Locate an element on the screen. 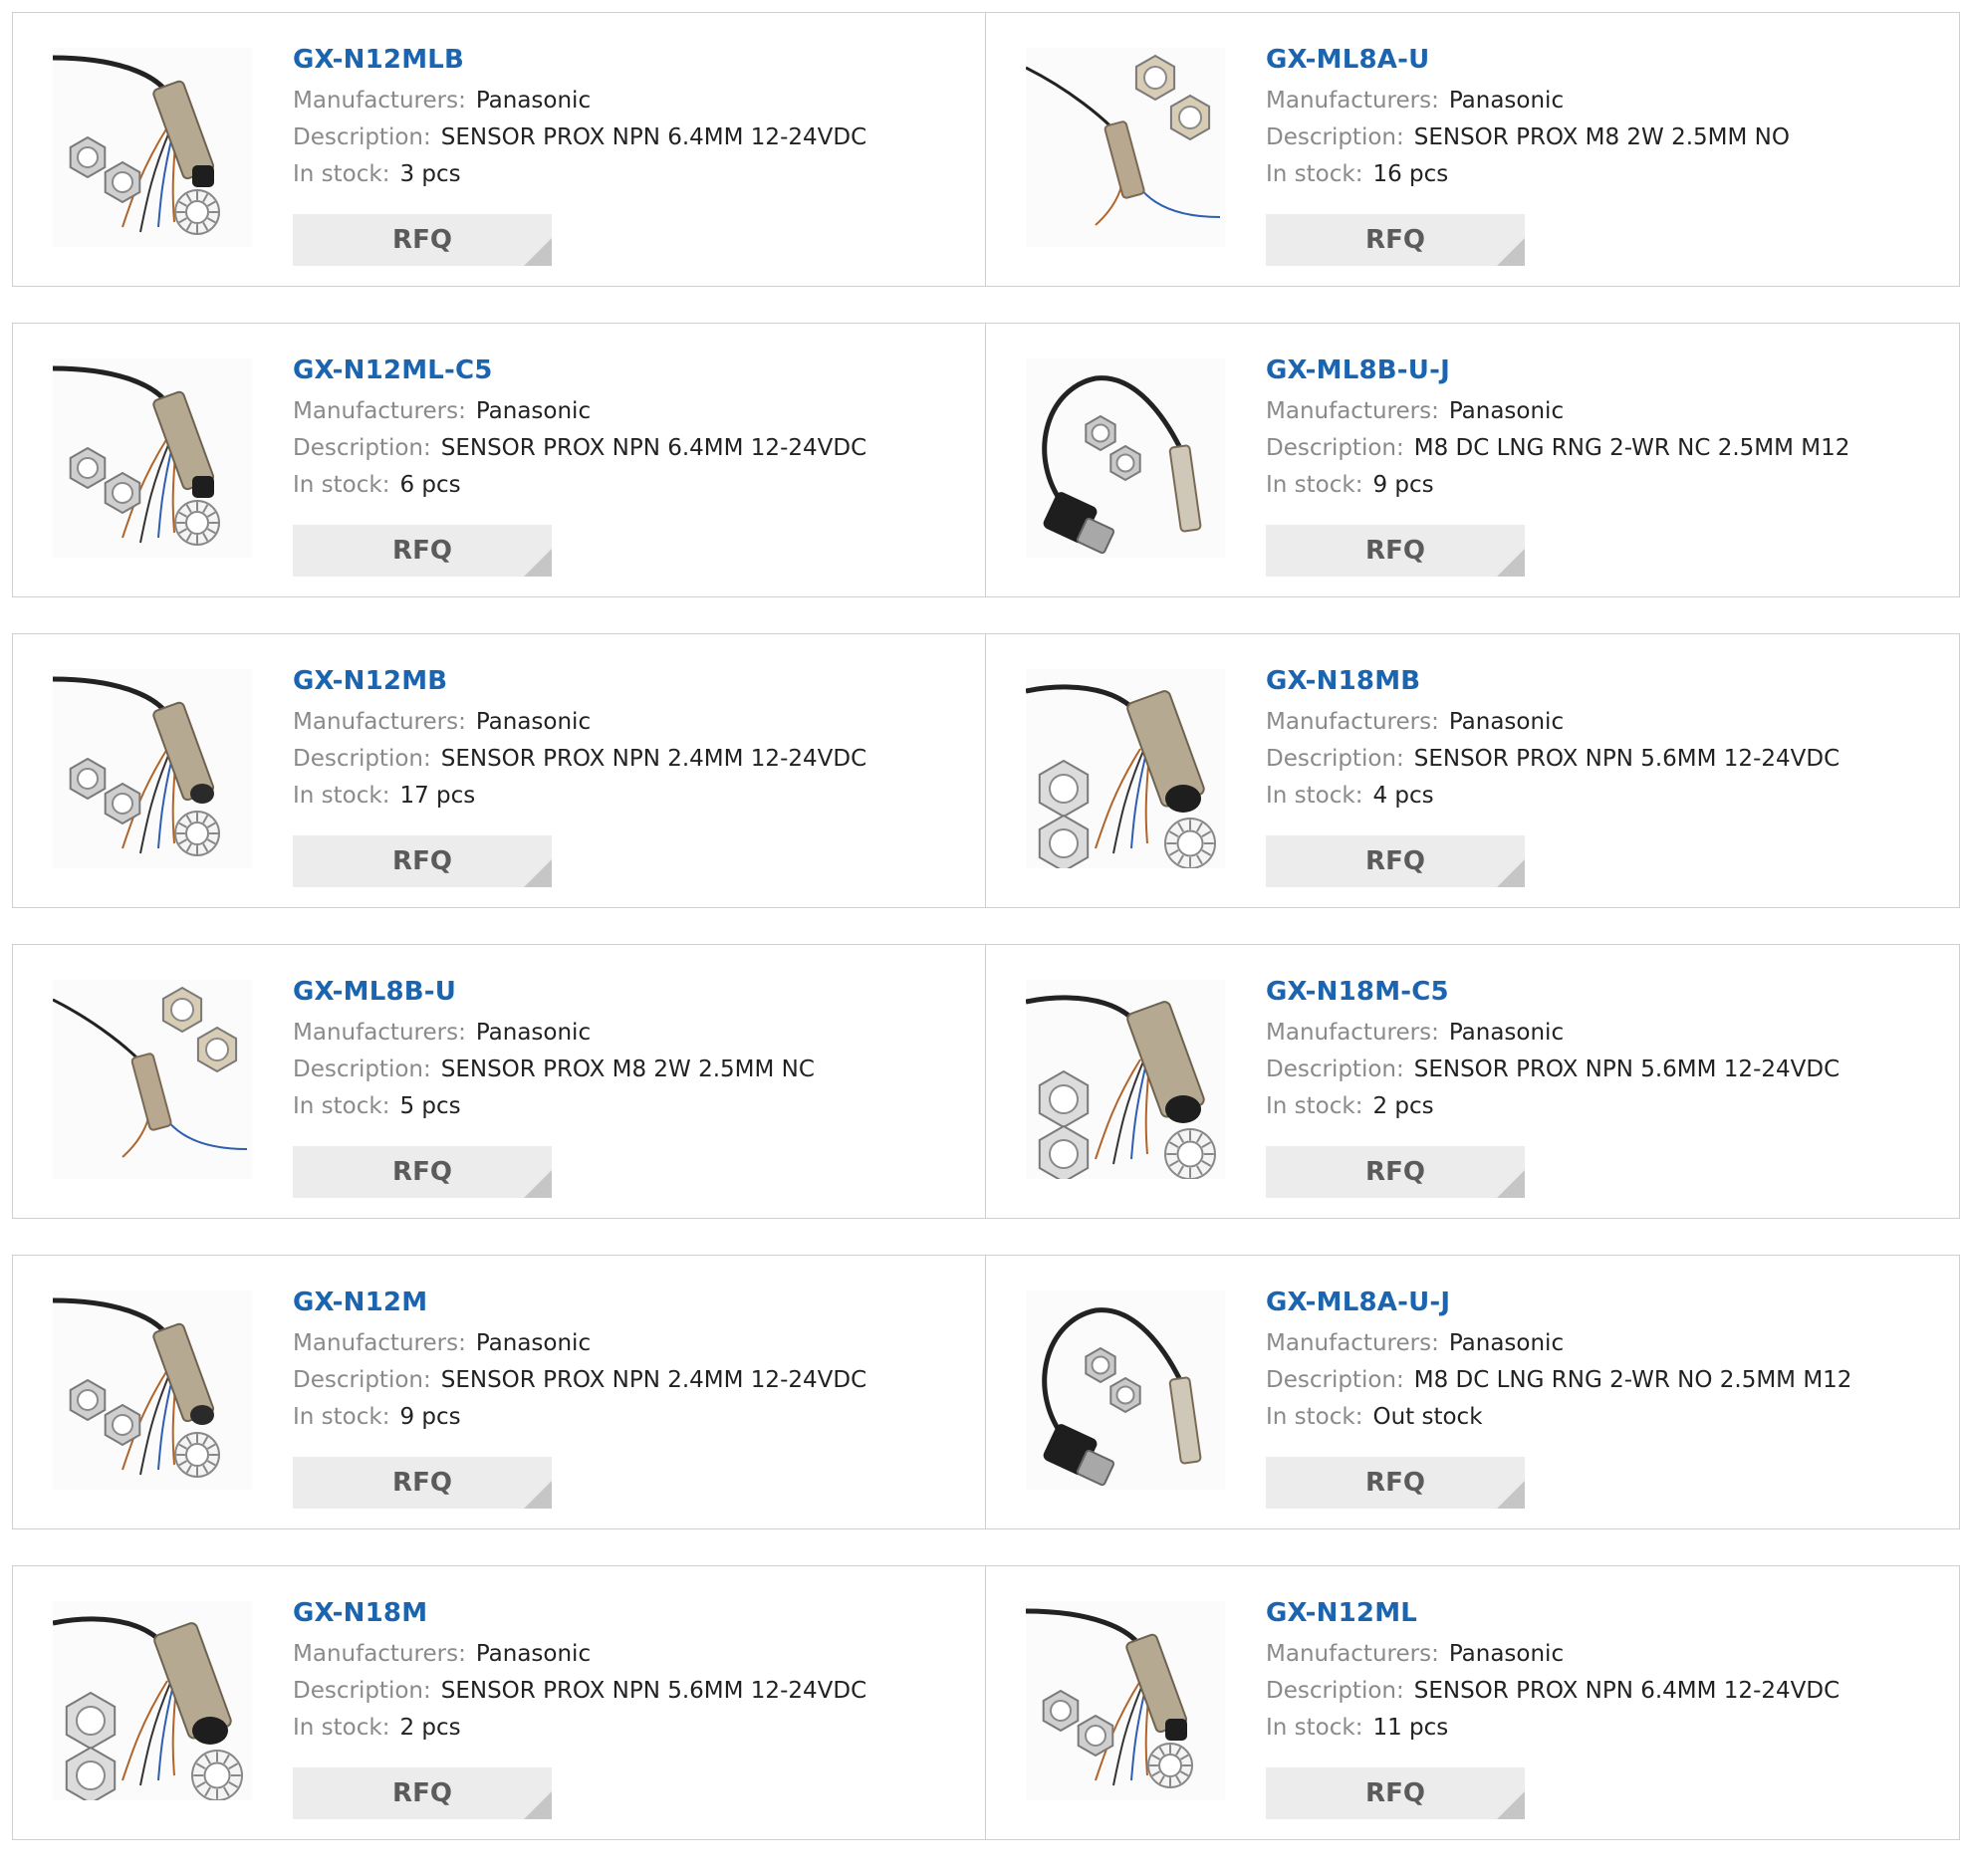 The image size is (1961, 1876). part-number-link: GX-ML8A-U-J is located at coordinates (1358, 1302).